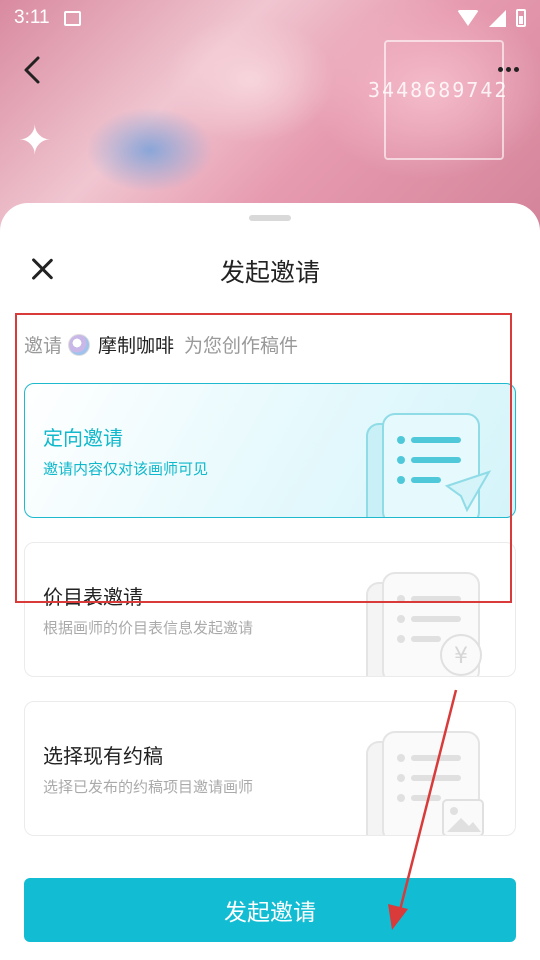  Describe the element at coordinates (468, 18) in the screenshot. I see `wifi-icon` at that location.